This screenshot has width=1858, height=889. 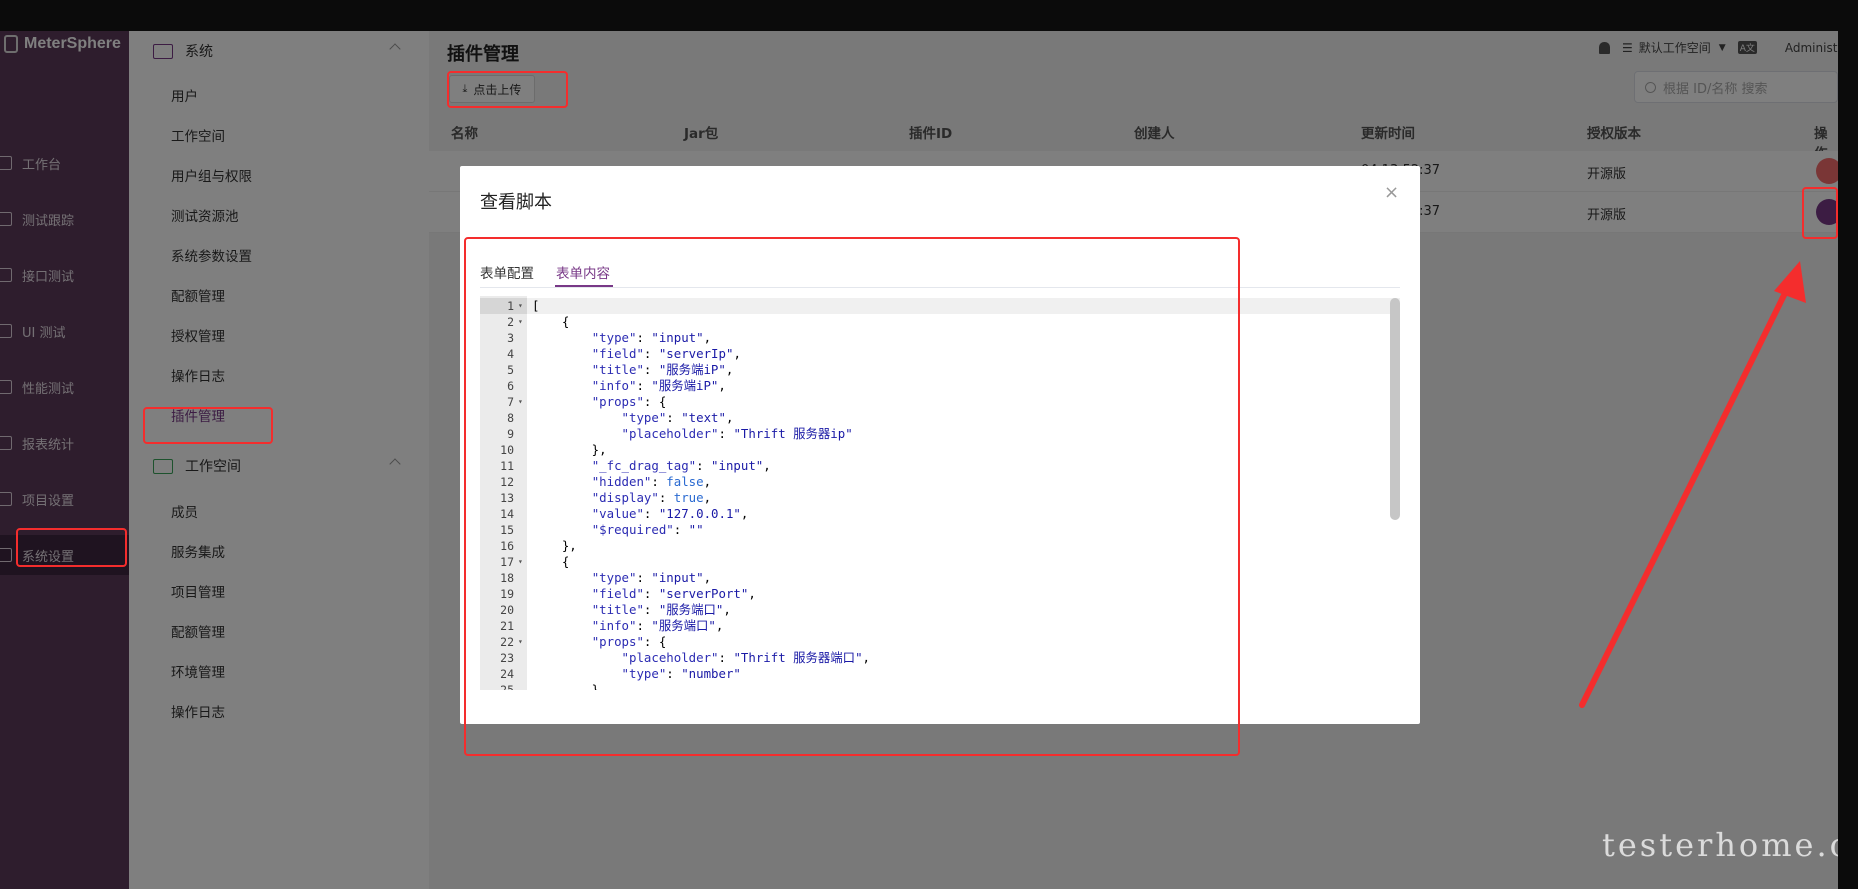 What do you see at coordinates (1395, 409) in the screenshot?
I see `editor-scrollbar` at bounding box center [1395, 409].